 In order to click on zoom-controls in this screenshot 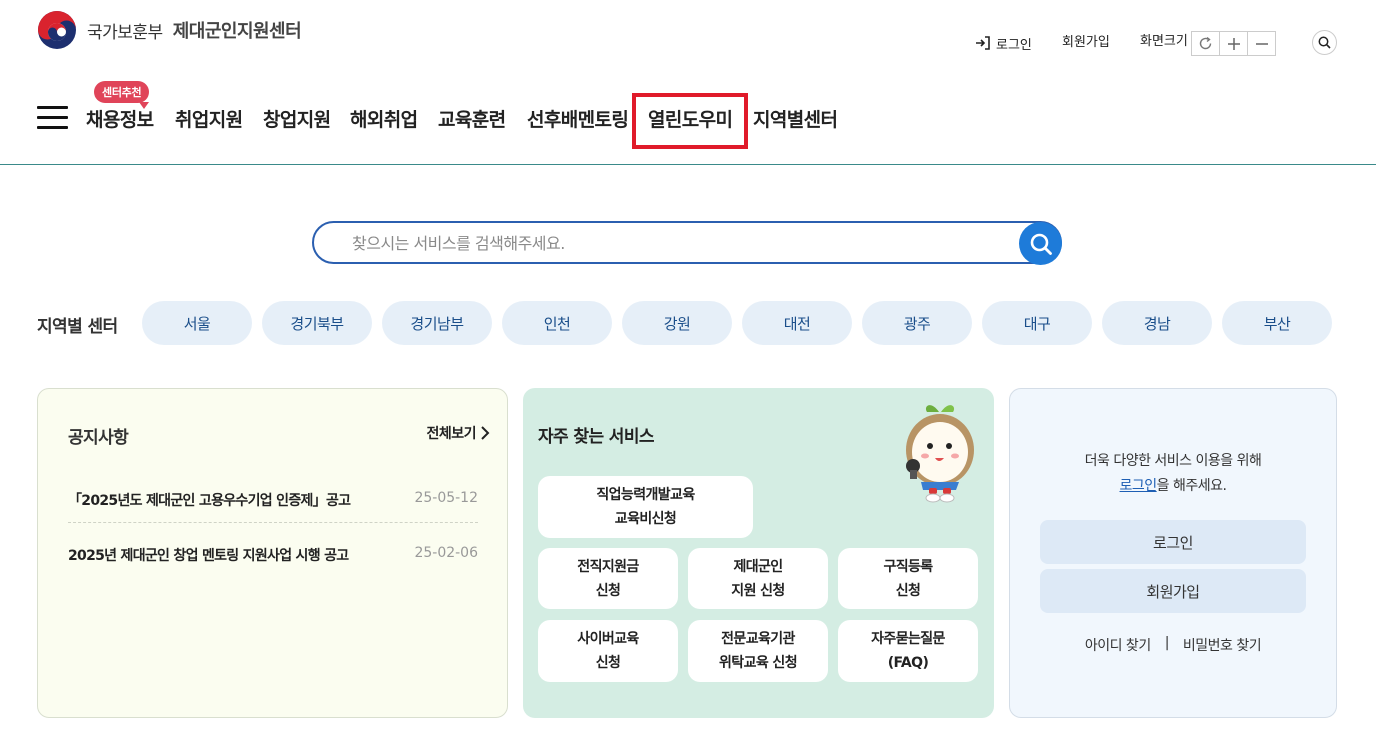, I will do `click(1233, 43)`.